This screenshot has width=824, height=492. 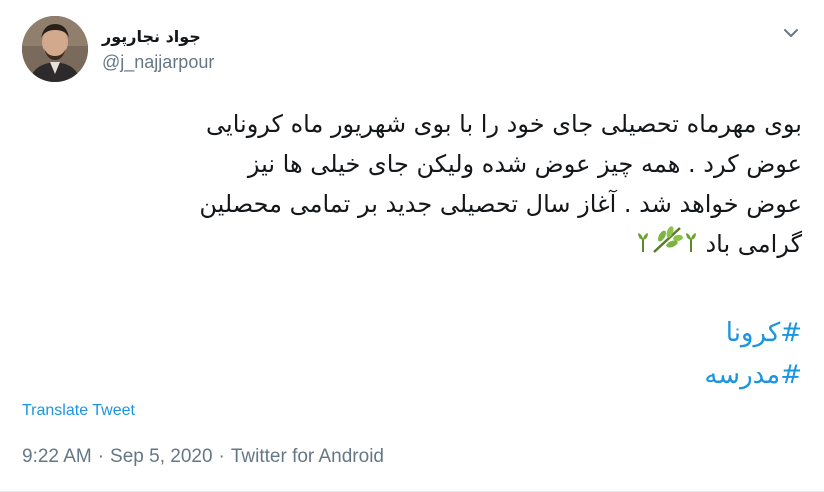 I want to click on herb-icon, so click(x=667, y=245).